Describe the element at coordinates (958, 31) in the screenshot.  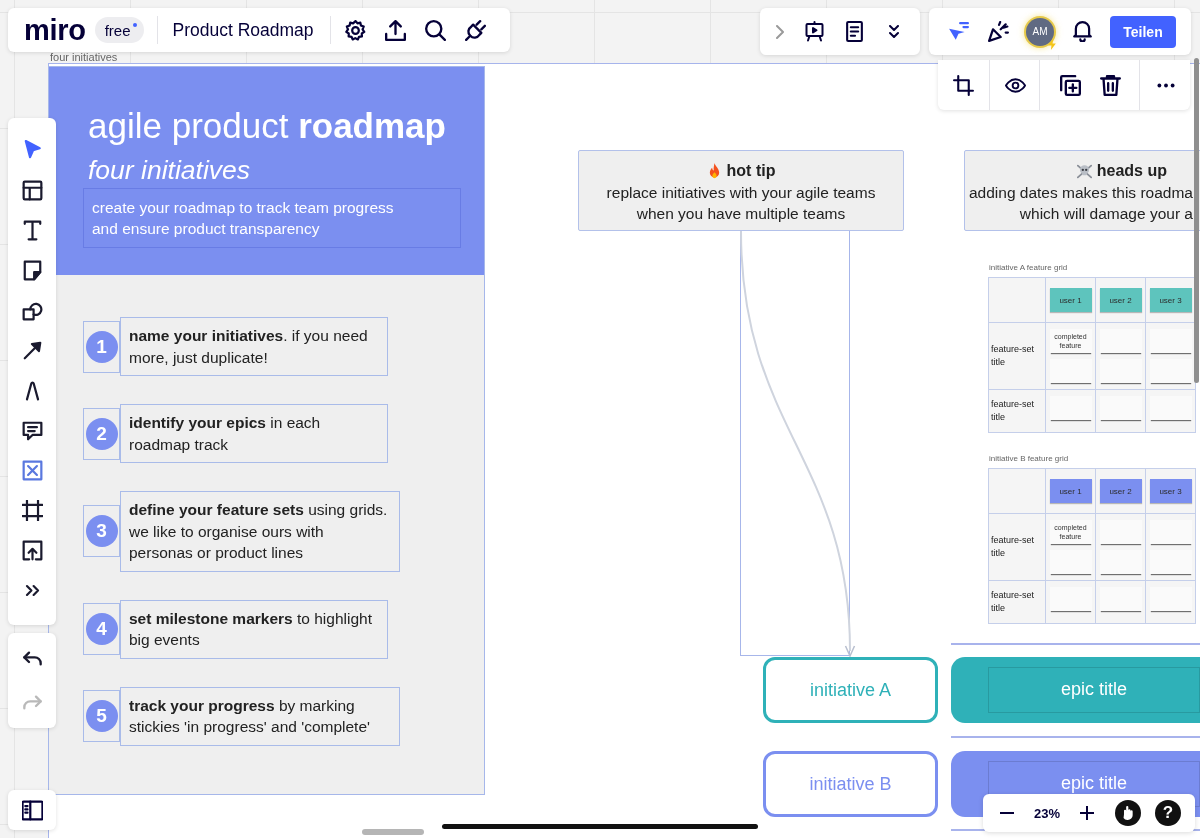
I see `cursor-icon` at that location.